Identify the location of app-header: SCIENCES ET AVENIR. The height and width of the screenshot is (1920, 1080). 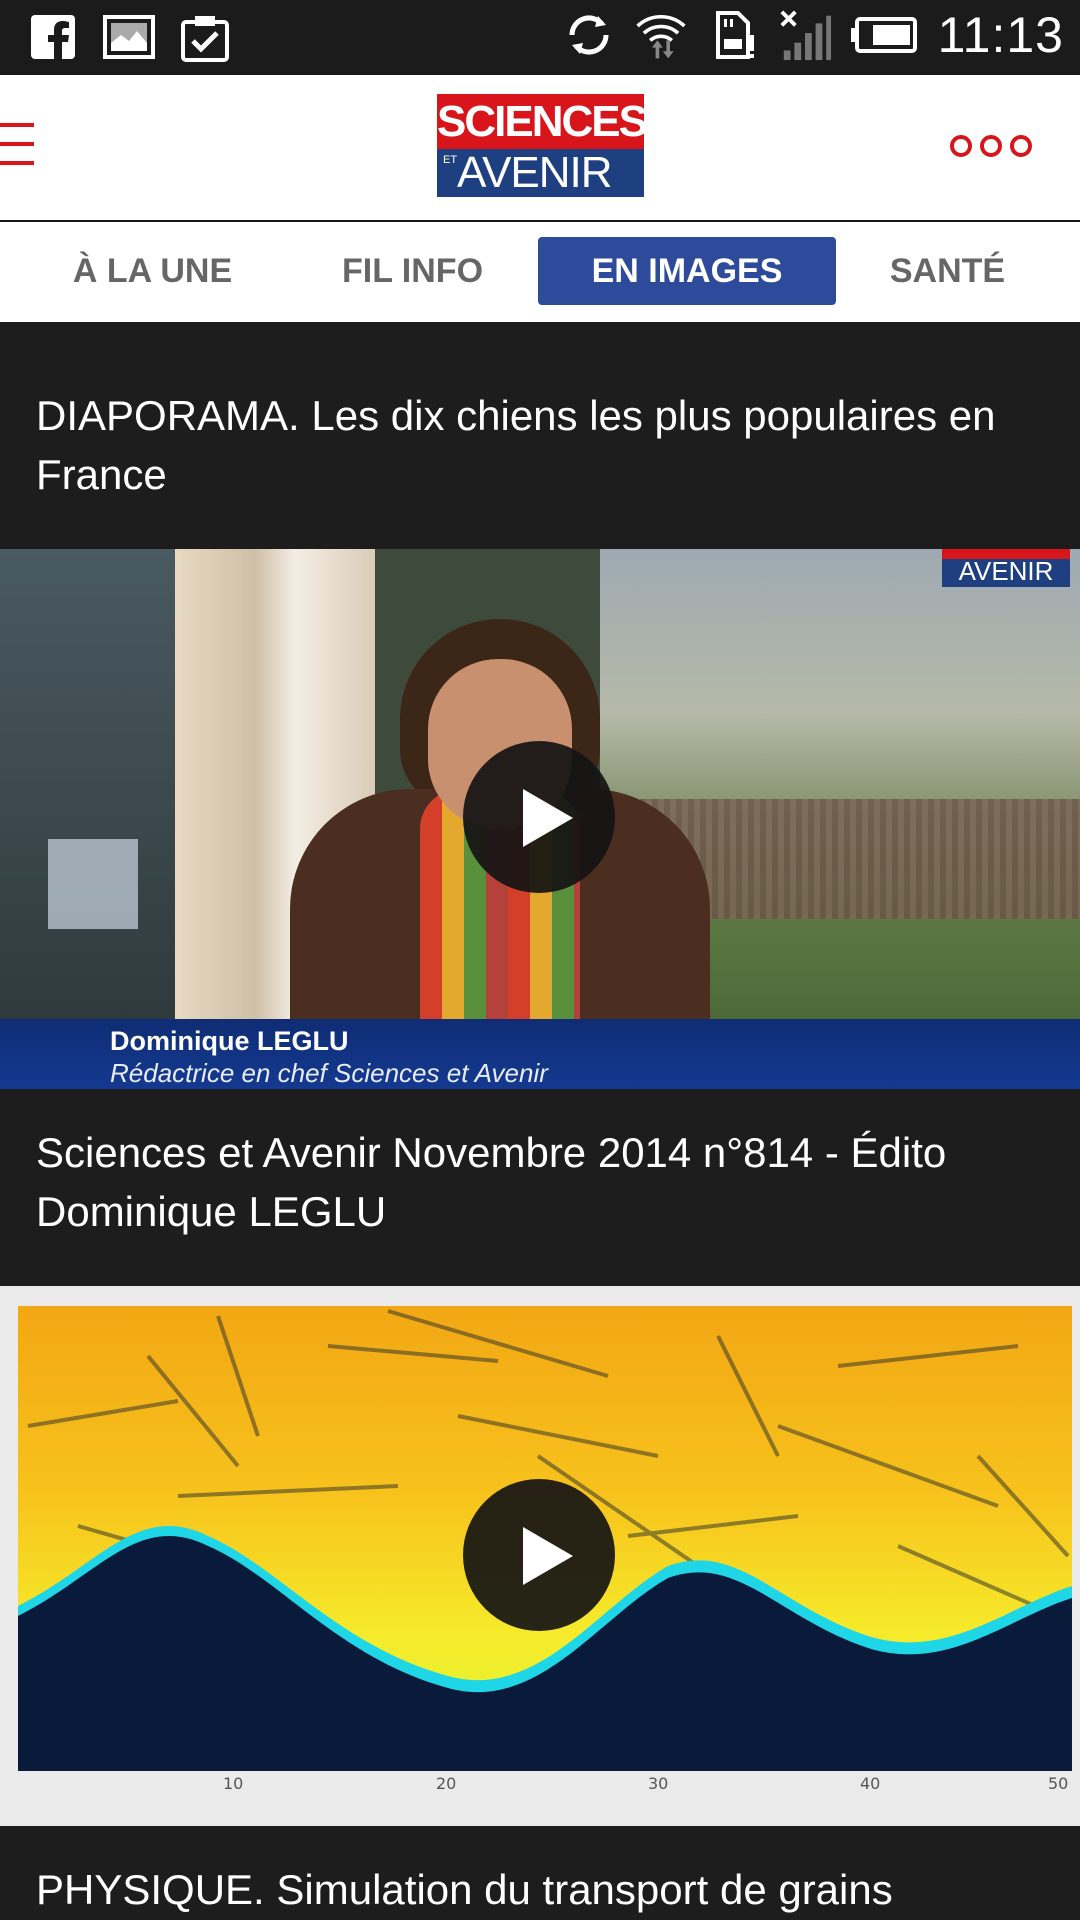
(540, 147).